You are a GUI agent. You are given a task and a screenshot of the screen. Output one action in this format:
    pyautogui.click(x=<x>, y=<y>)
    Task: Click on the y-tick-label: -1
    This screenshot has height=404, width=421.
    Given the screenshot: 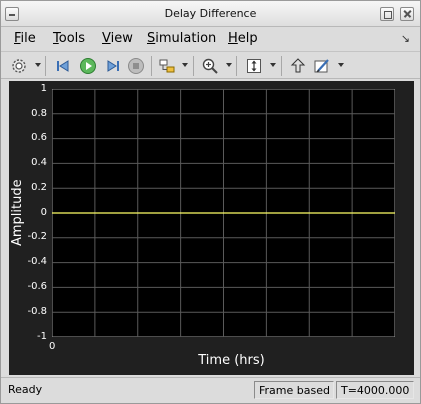 What is the action you would take?
    pyautogui.click(x=42, y=336)
    